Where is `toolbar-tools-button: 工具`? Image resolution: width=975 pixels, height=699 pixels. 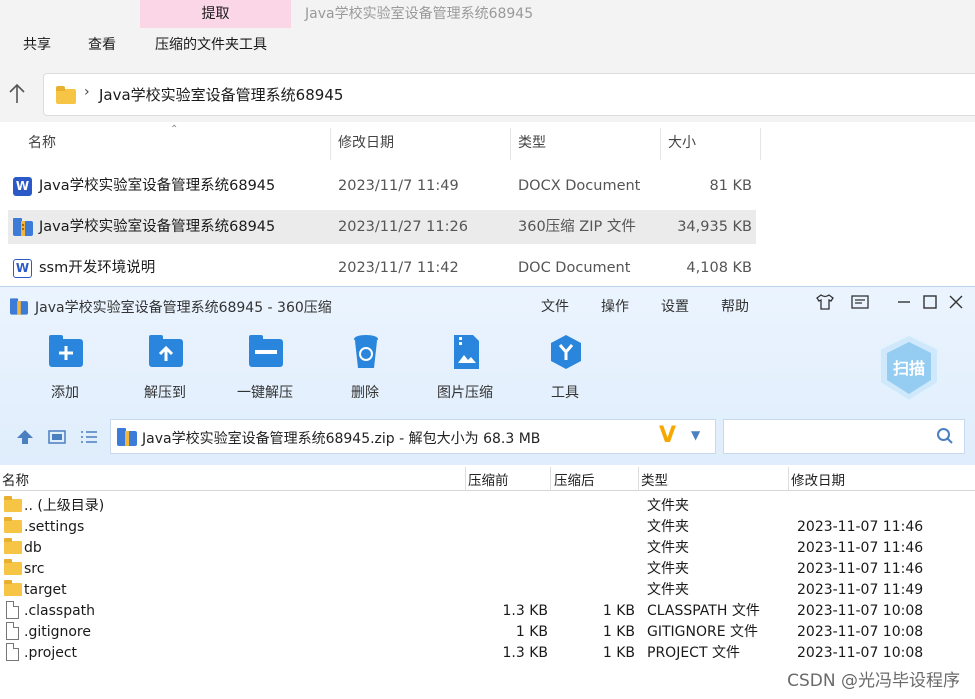 toolbar-tools-button: 工具 is located at coordinates (565, 368).